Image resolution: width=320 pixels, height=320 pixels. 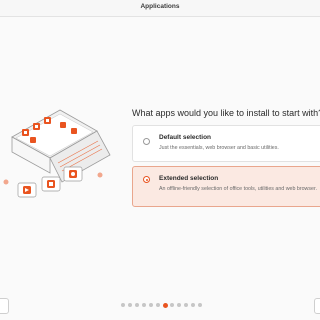 What do you see at coordinates (317, 306) in the screenshot?
I see `next-button` at bounding box center [317, 306].